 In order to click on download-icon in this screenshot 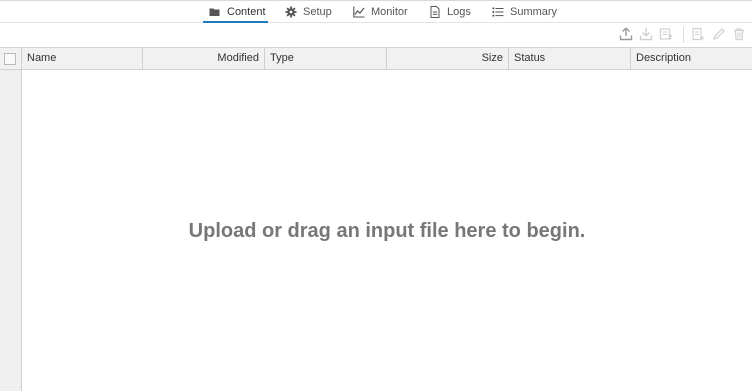, I will do `click(646, 35)`.